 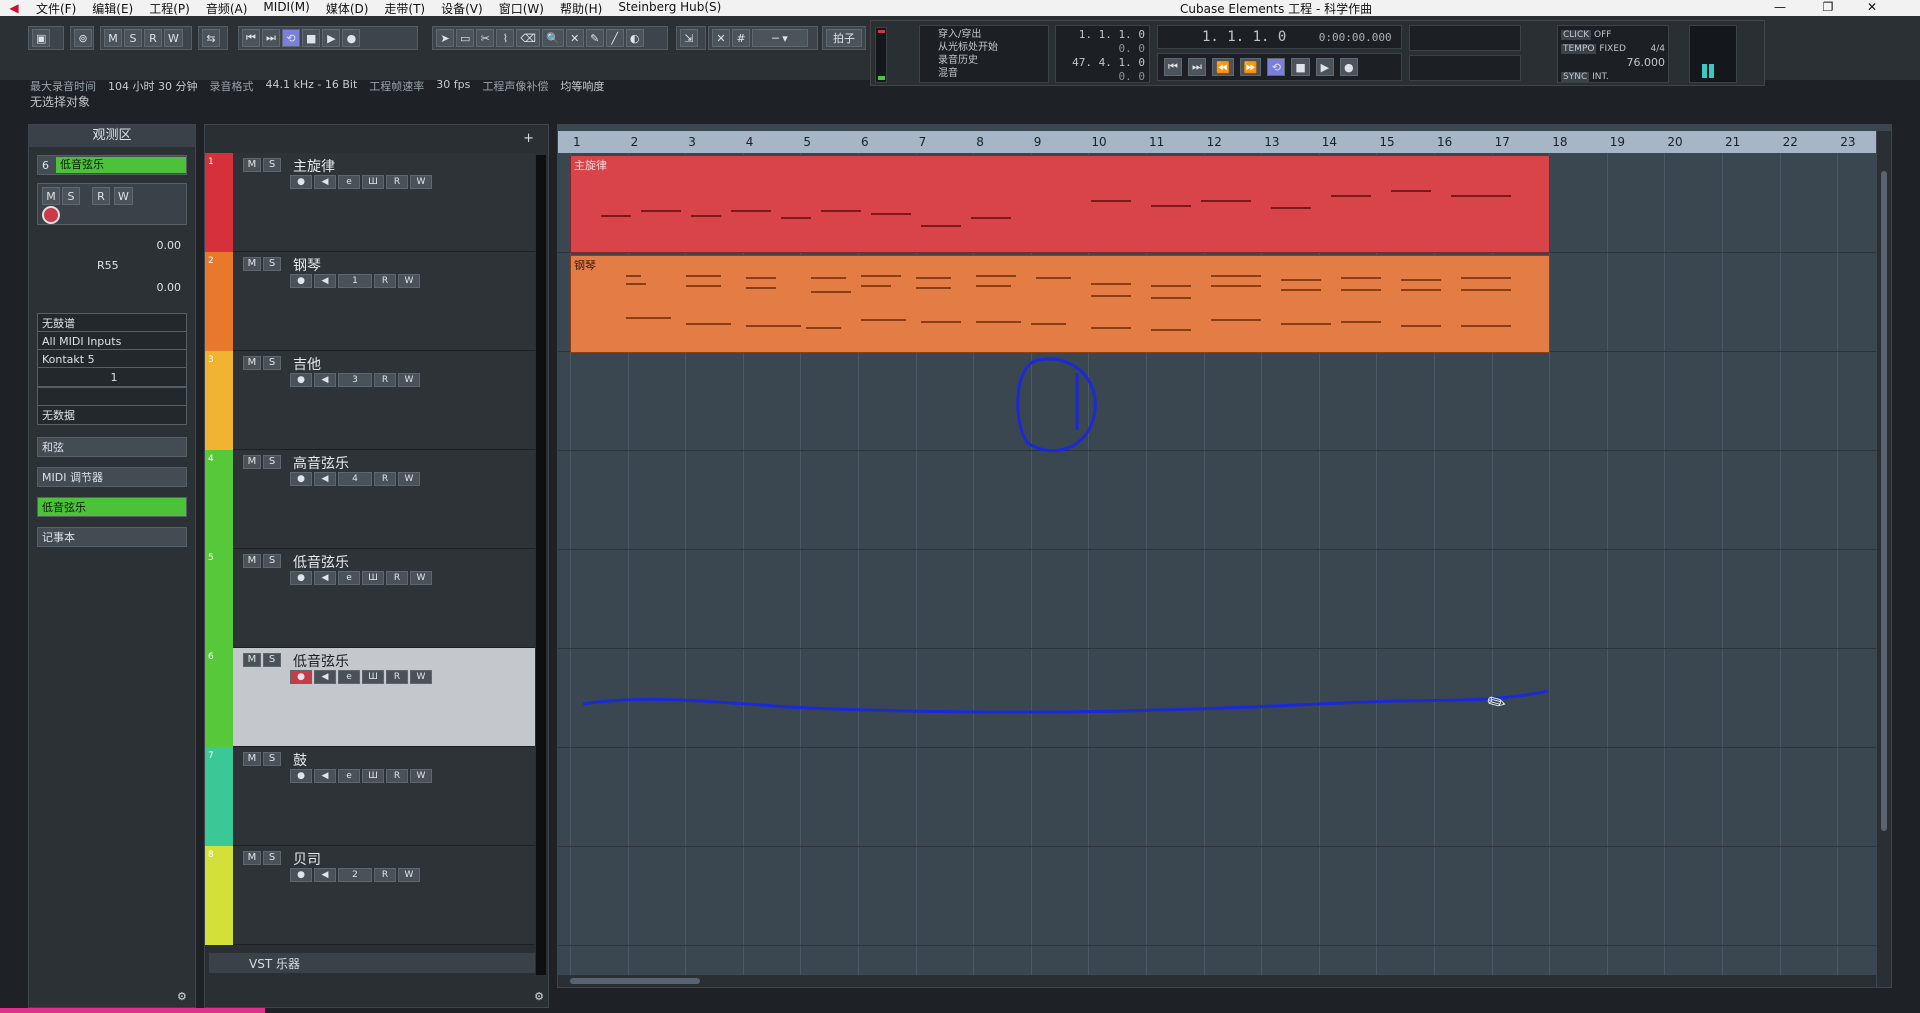 What do you see at coordinates (1214, 142) in the screenshot?
I see `bar-number: 12` at bounding box center [1214, 142].